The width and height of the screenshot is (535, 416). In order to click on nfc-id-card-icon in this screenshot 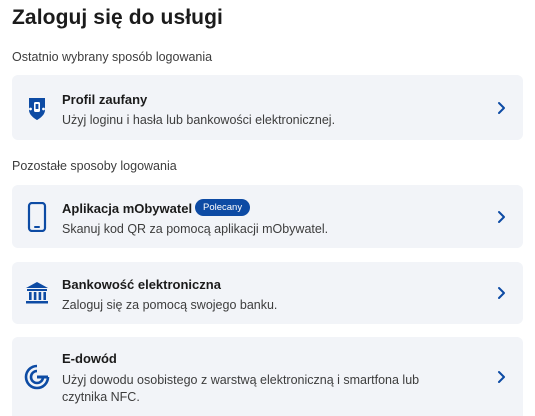, I will do `click(37, 377)`.